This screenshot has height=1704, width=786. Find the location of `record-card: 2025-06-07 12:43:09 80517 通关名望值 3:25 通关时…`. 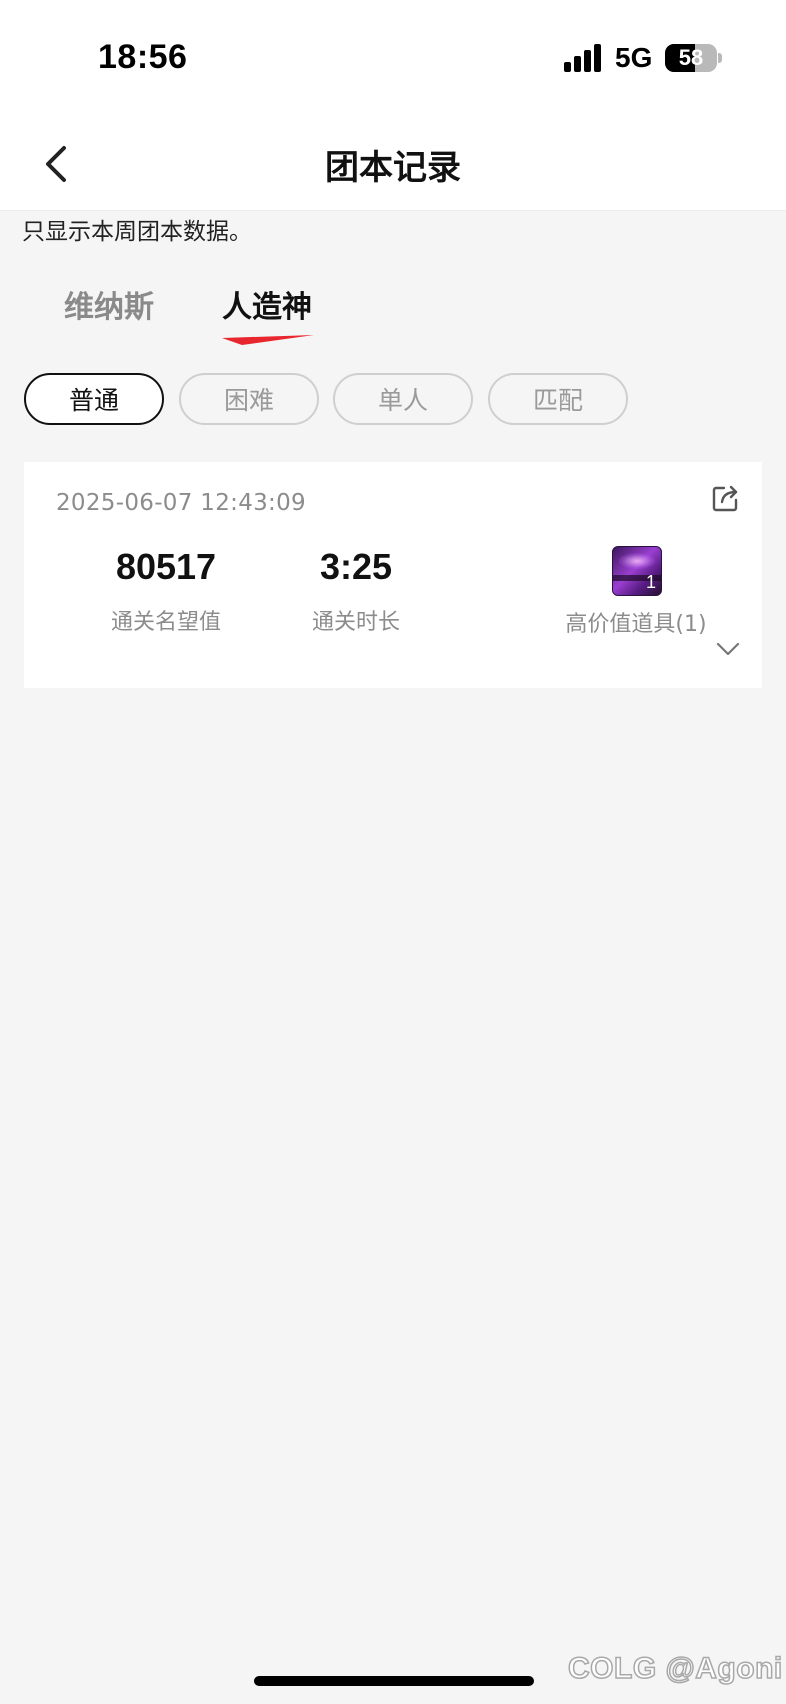

record-card: 2025-06-07 12:43:09 80517 通关名望值 3:25 通关时… is located at coordinates (393, 575).